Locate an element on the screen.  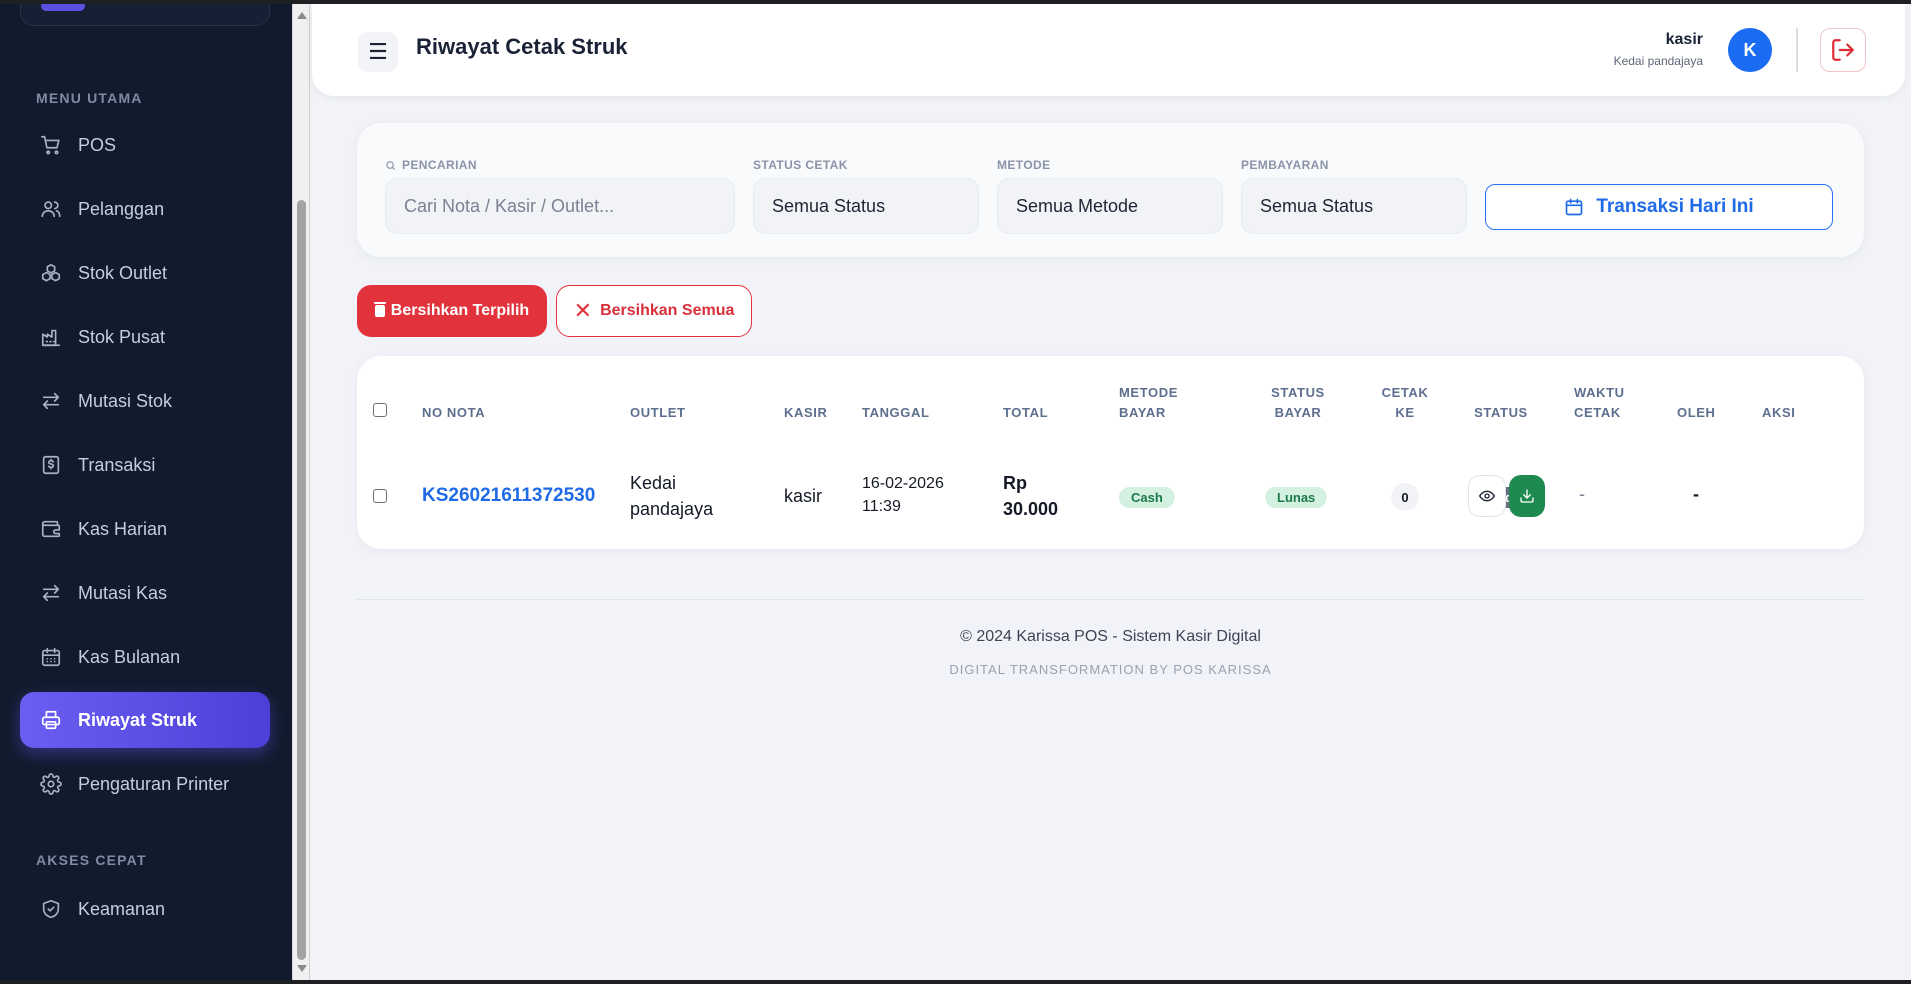
sidebar-item-label: Kas Harian is located at coordinates (123, 528).